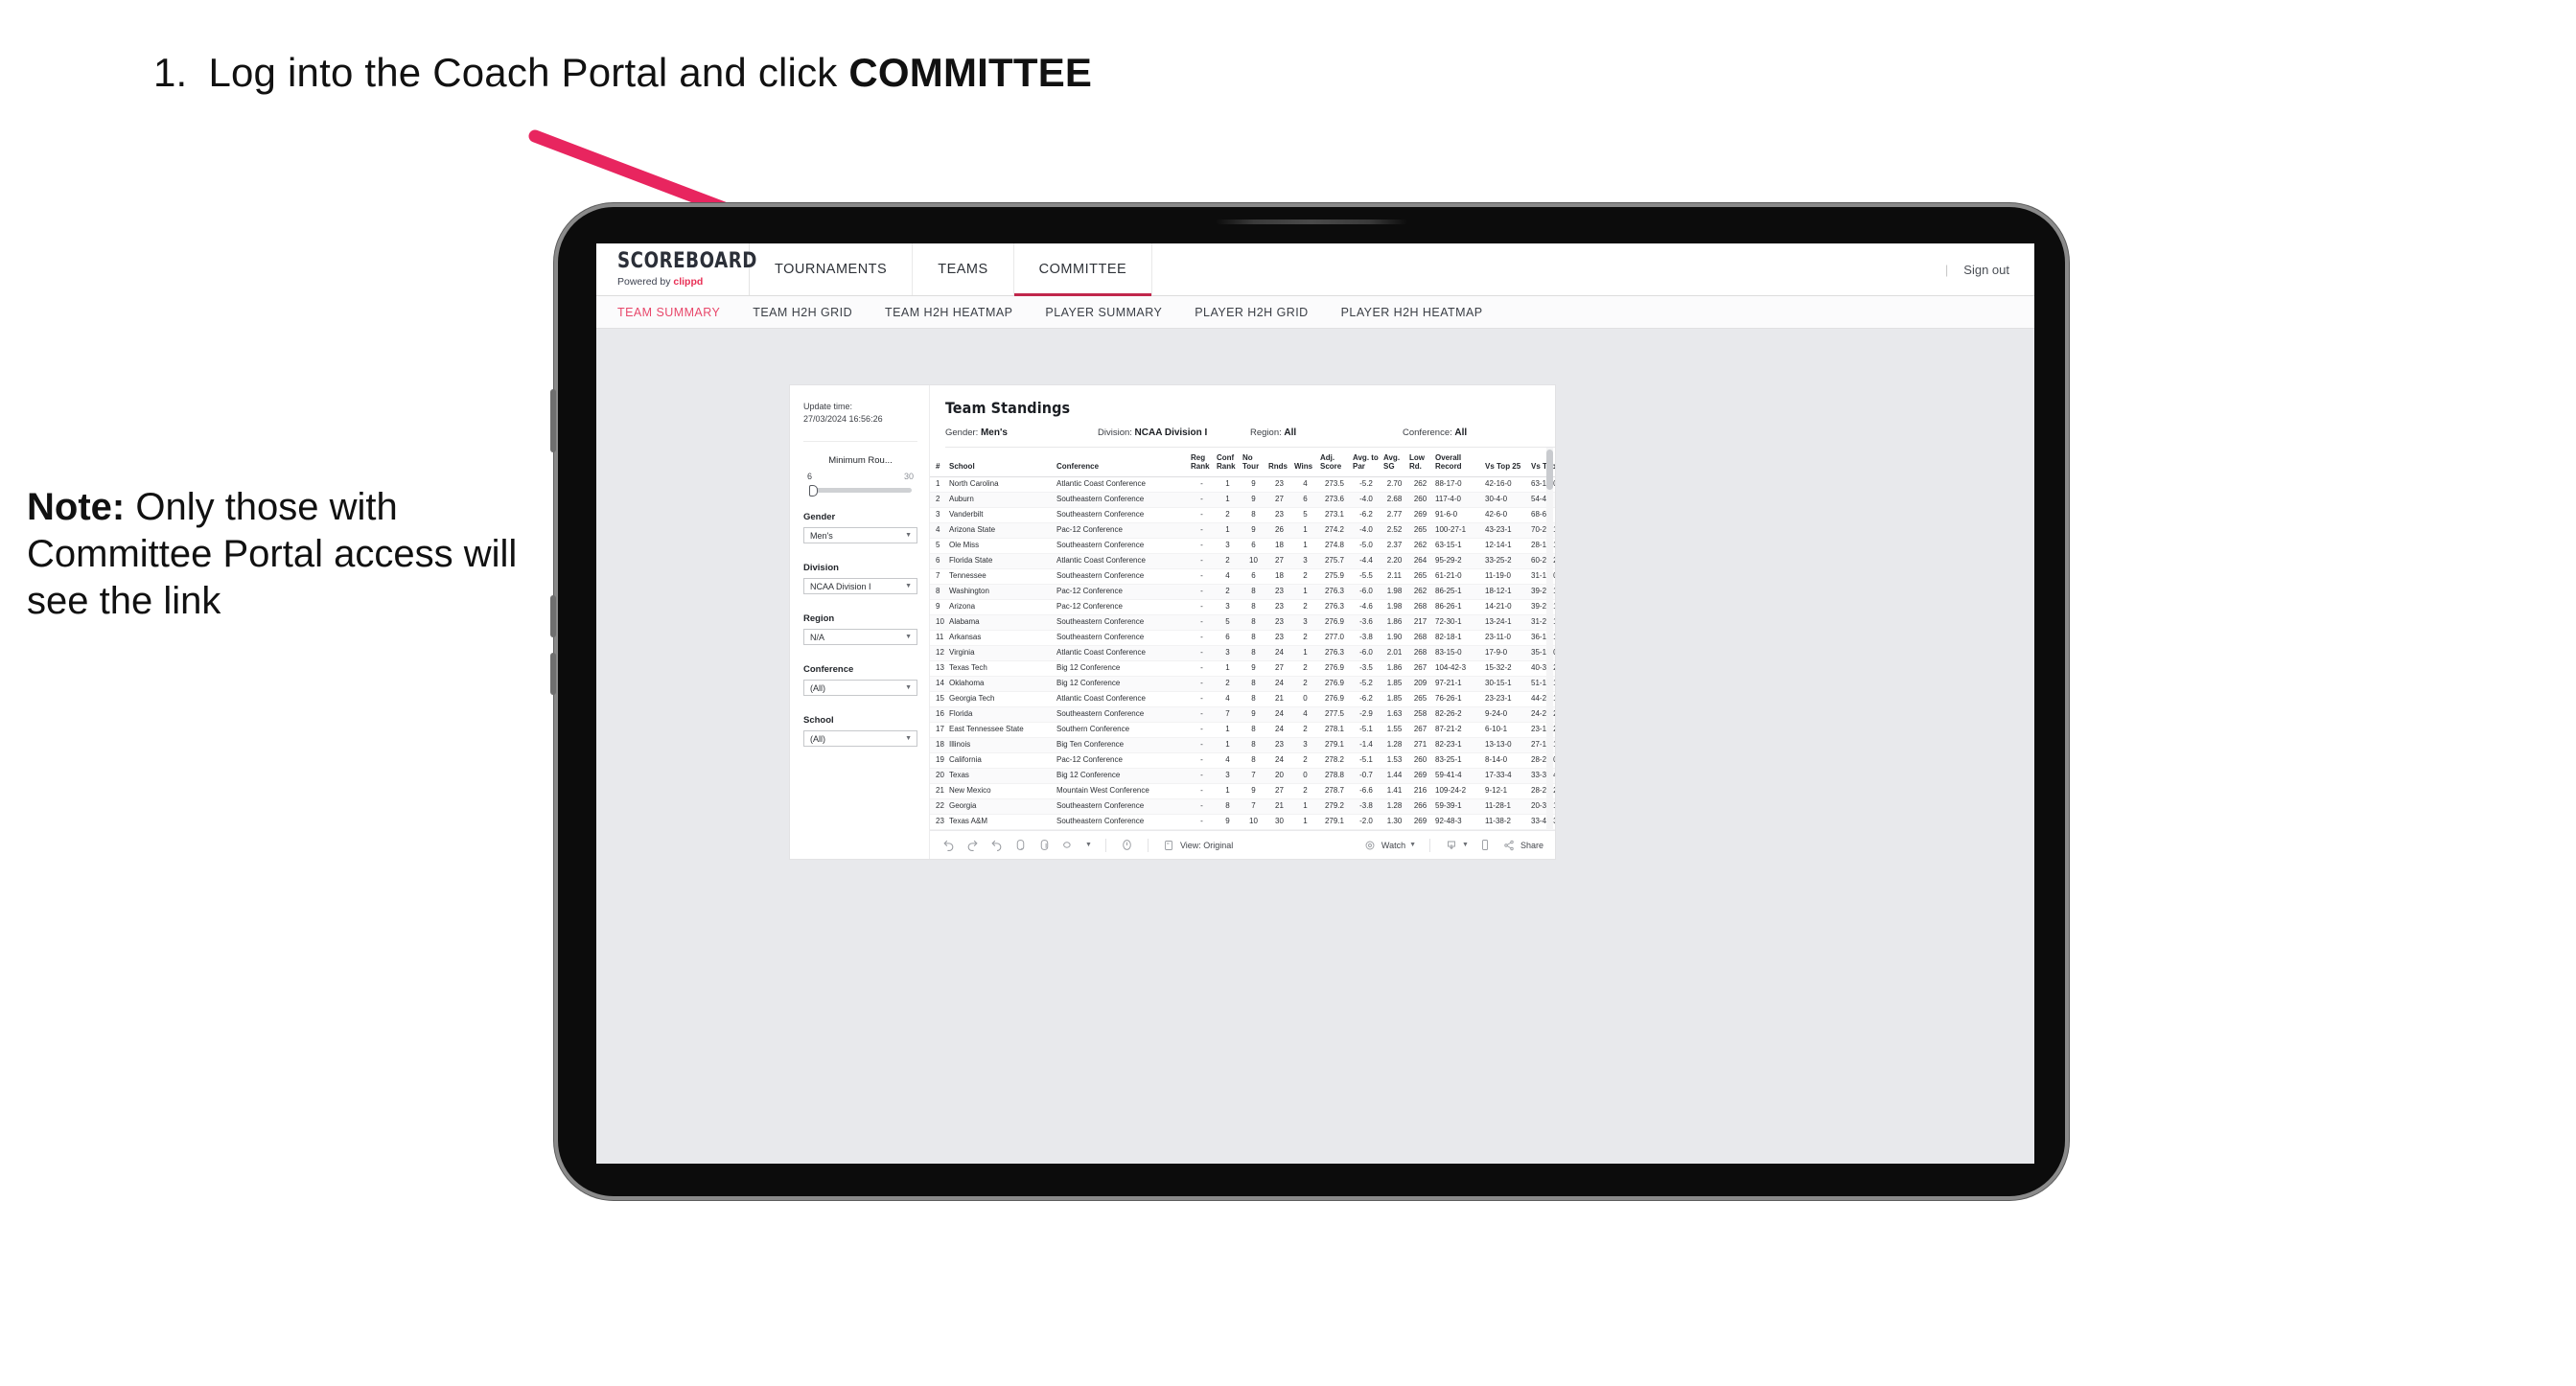 This screenshot has height=1386, width=2576. I want to click on col-header-vs-top-25: Vs Top 25, so click(1506, 463).